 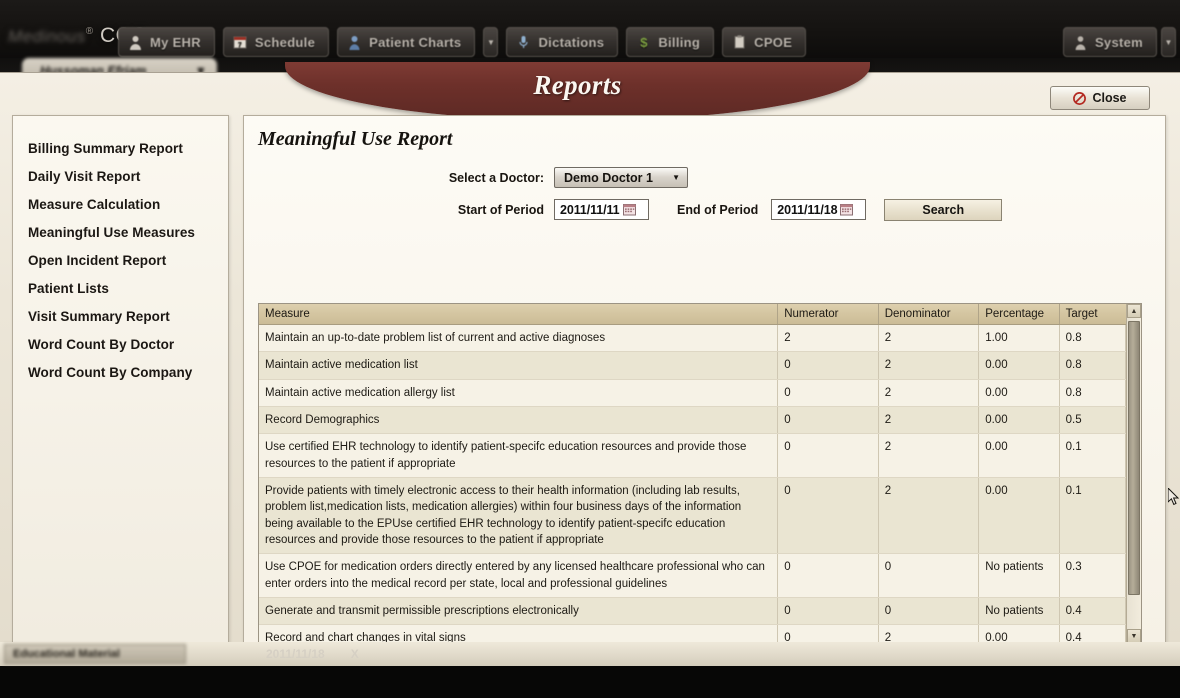 I want to click on bottom-date-value: 2011/11/18, so click(x=295, y=654).